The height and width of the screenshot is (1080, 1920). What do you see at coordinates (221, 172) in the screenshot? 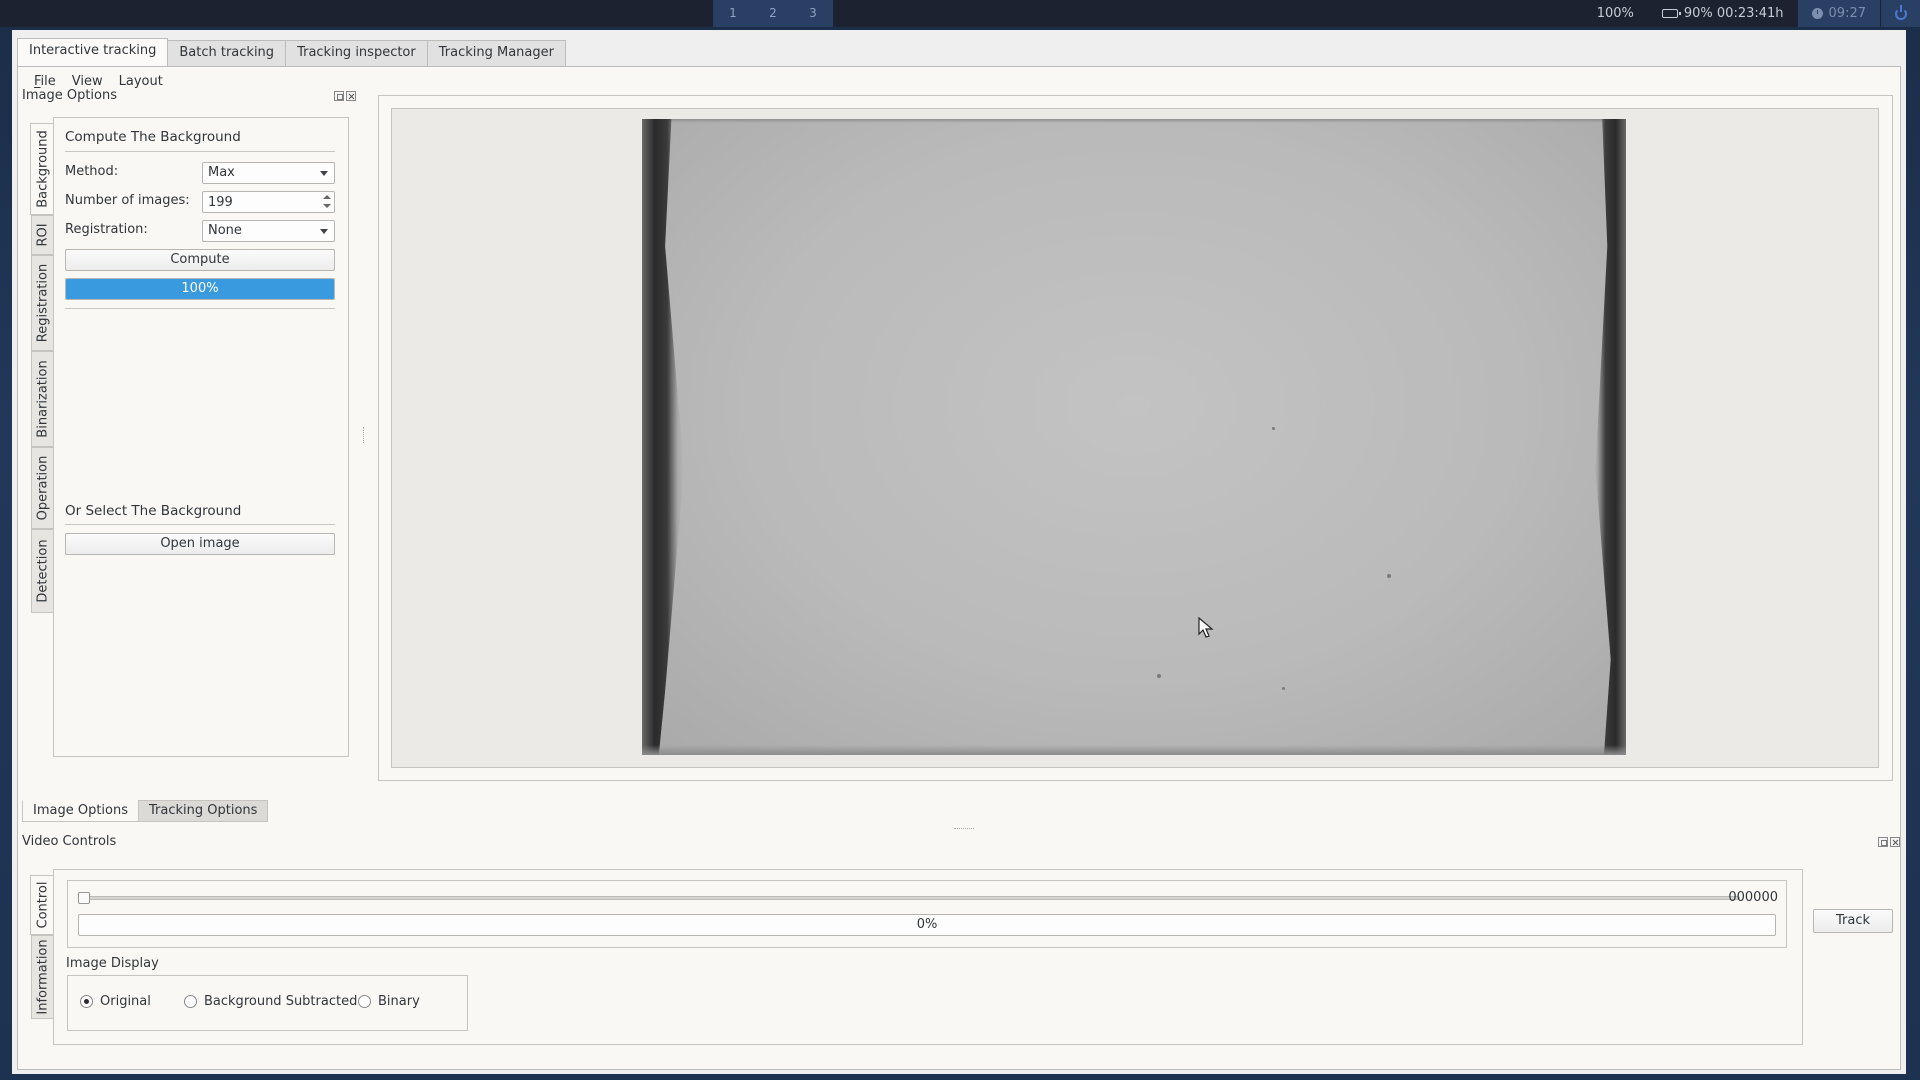
I see `method-value: Max` at bounding box center [221, 172].